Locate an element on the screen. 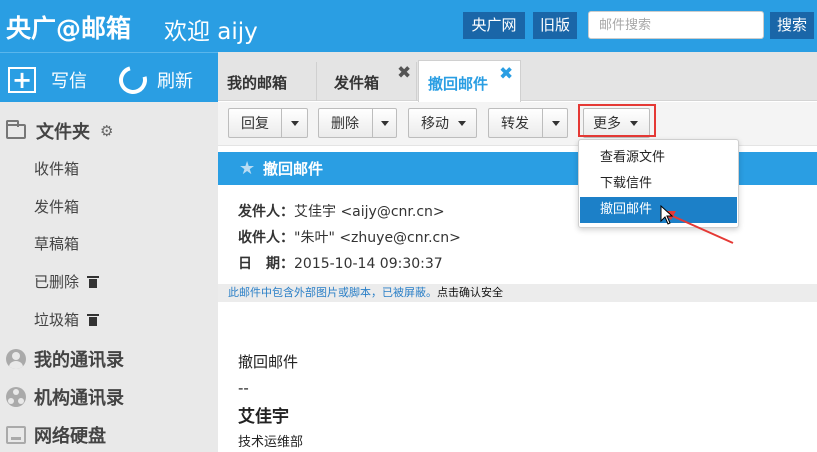 The image size is (817, 452). external-content-warning: 此邮件中包含外部图片或脚本，已被屏蔽。点击确认安全 is located at coordinates (517, 293).